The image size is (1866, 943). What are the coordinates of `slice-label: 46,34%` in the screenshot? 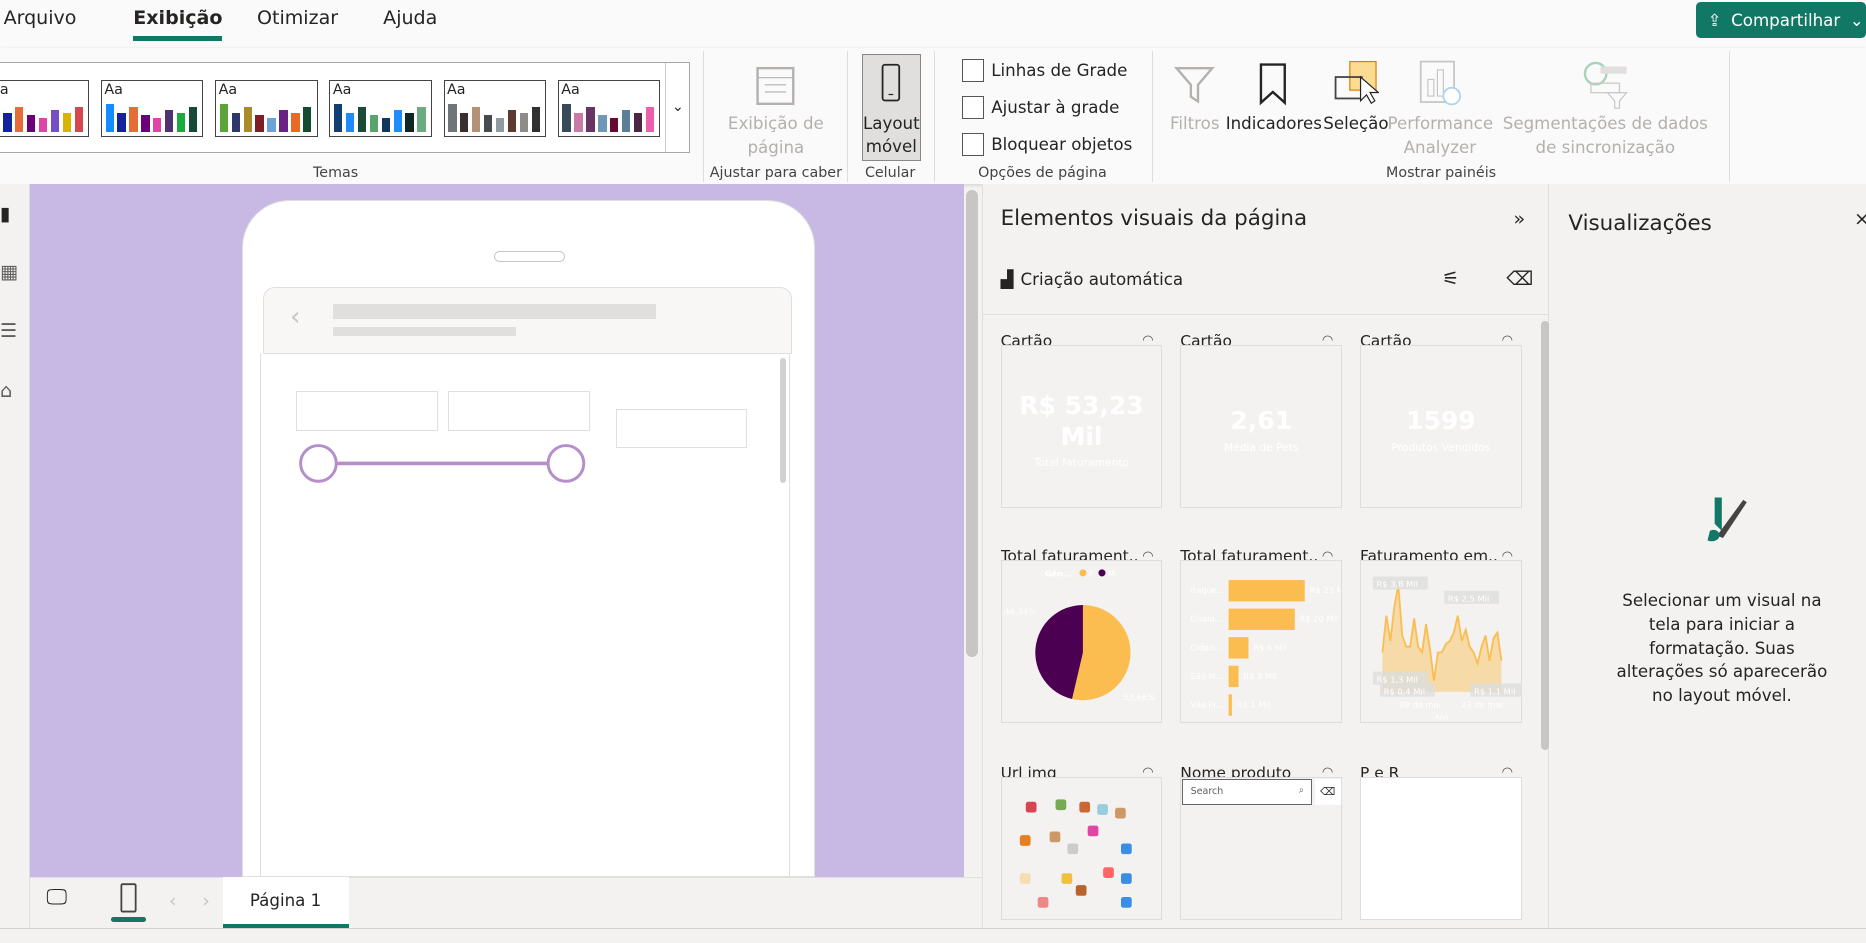 It's located at (1020, 612).